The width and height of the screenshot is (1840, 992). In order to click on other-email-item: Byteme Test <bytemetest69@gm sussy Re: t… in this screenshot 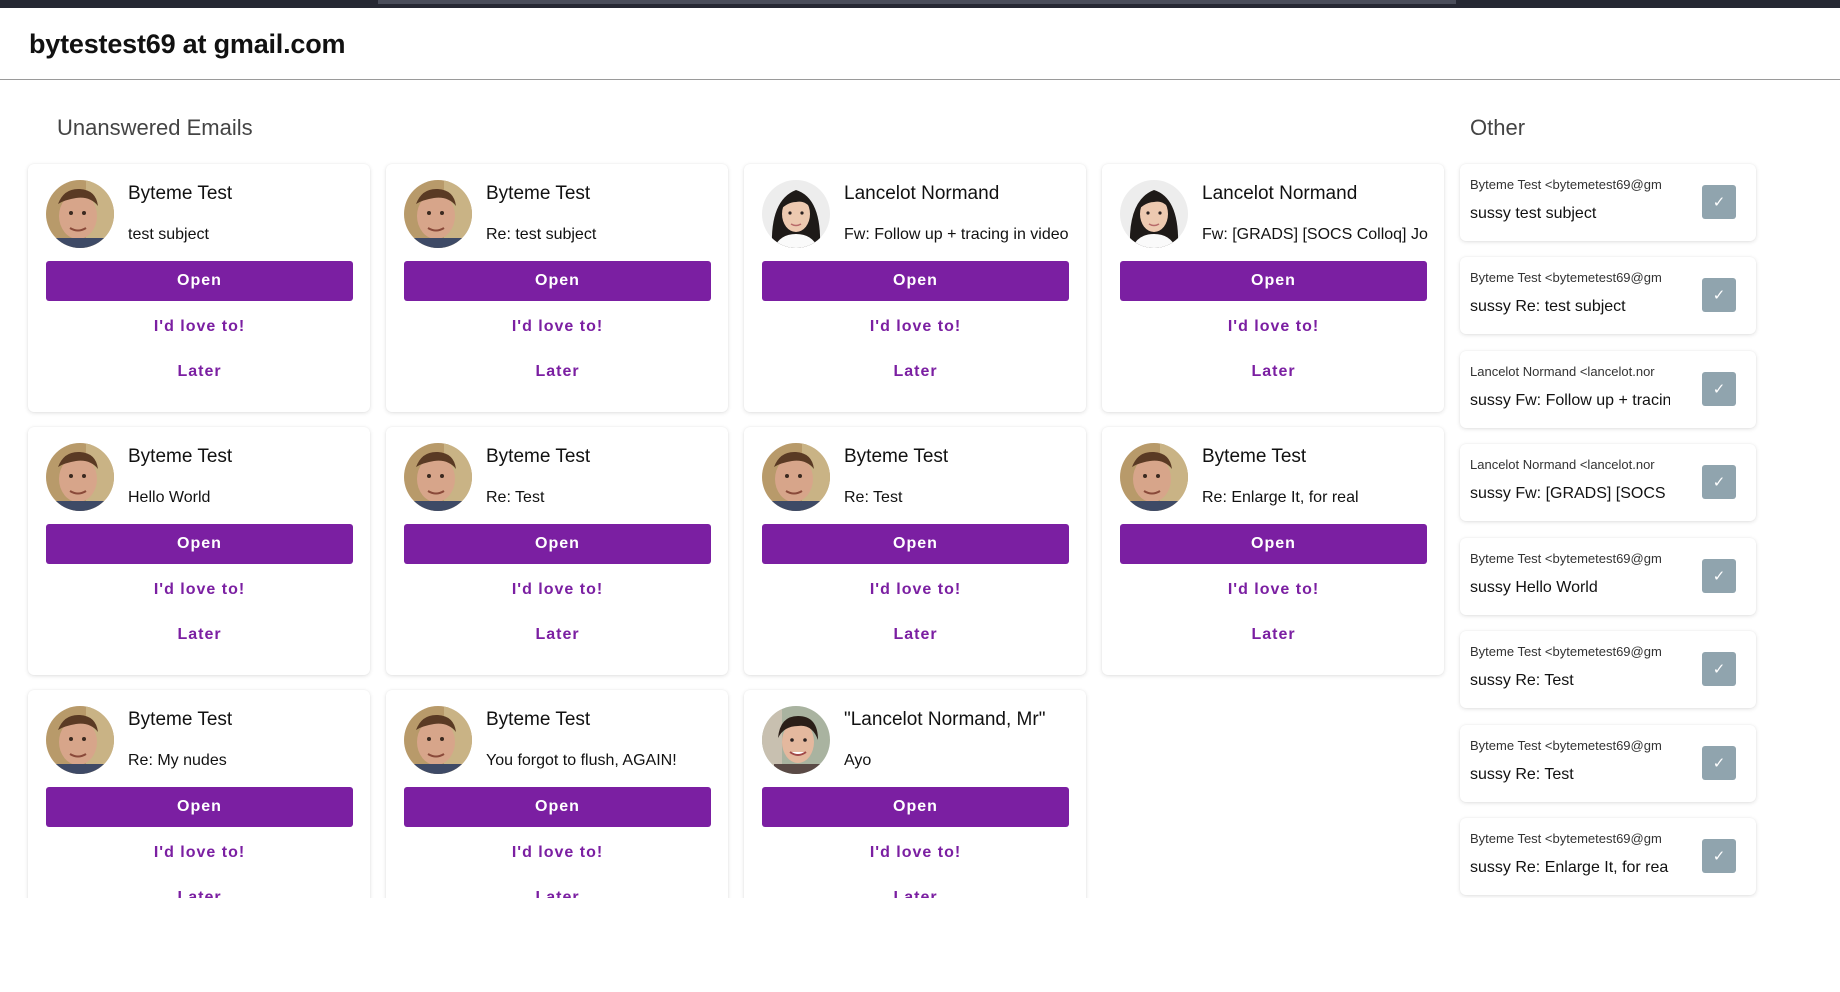, I will do `click(1608, 295)`.